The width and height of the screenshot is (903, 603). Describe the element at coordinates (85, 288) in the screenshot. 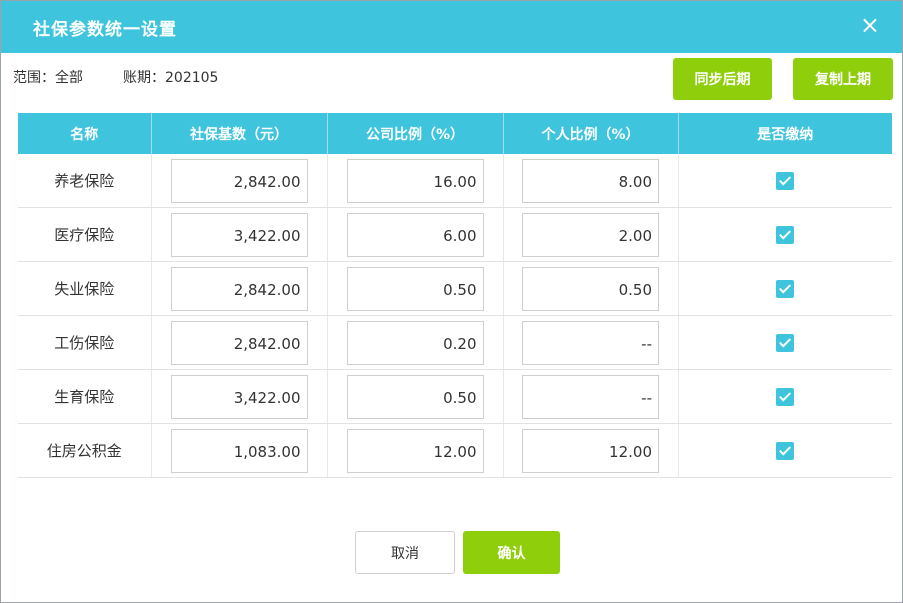

I see `row-name: 失业保险` at that location.